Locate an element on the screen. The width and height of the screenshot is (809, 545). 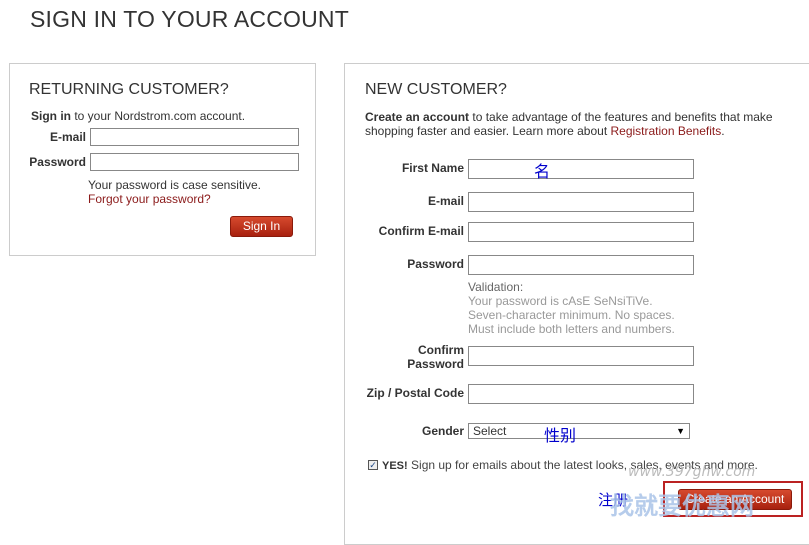
email-optin-bold: YES! is located at coordinates (395, 466).